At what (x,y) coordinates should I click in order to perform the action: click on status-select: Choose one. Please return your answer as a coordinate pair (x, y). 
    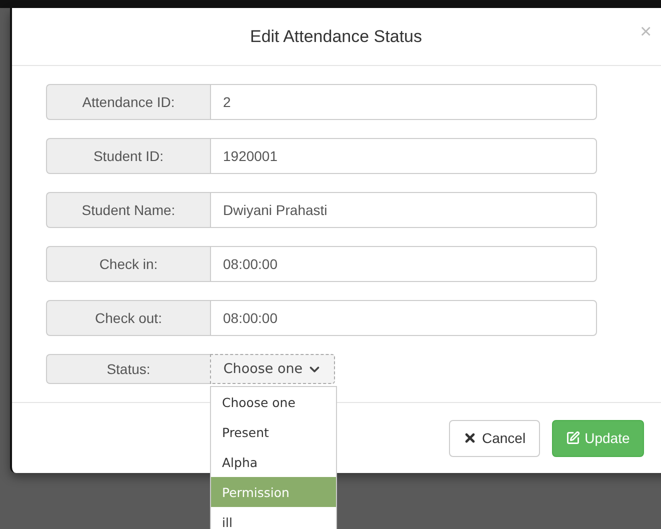
    Looking at the image, I should click on (272, 369).